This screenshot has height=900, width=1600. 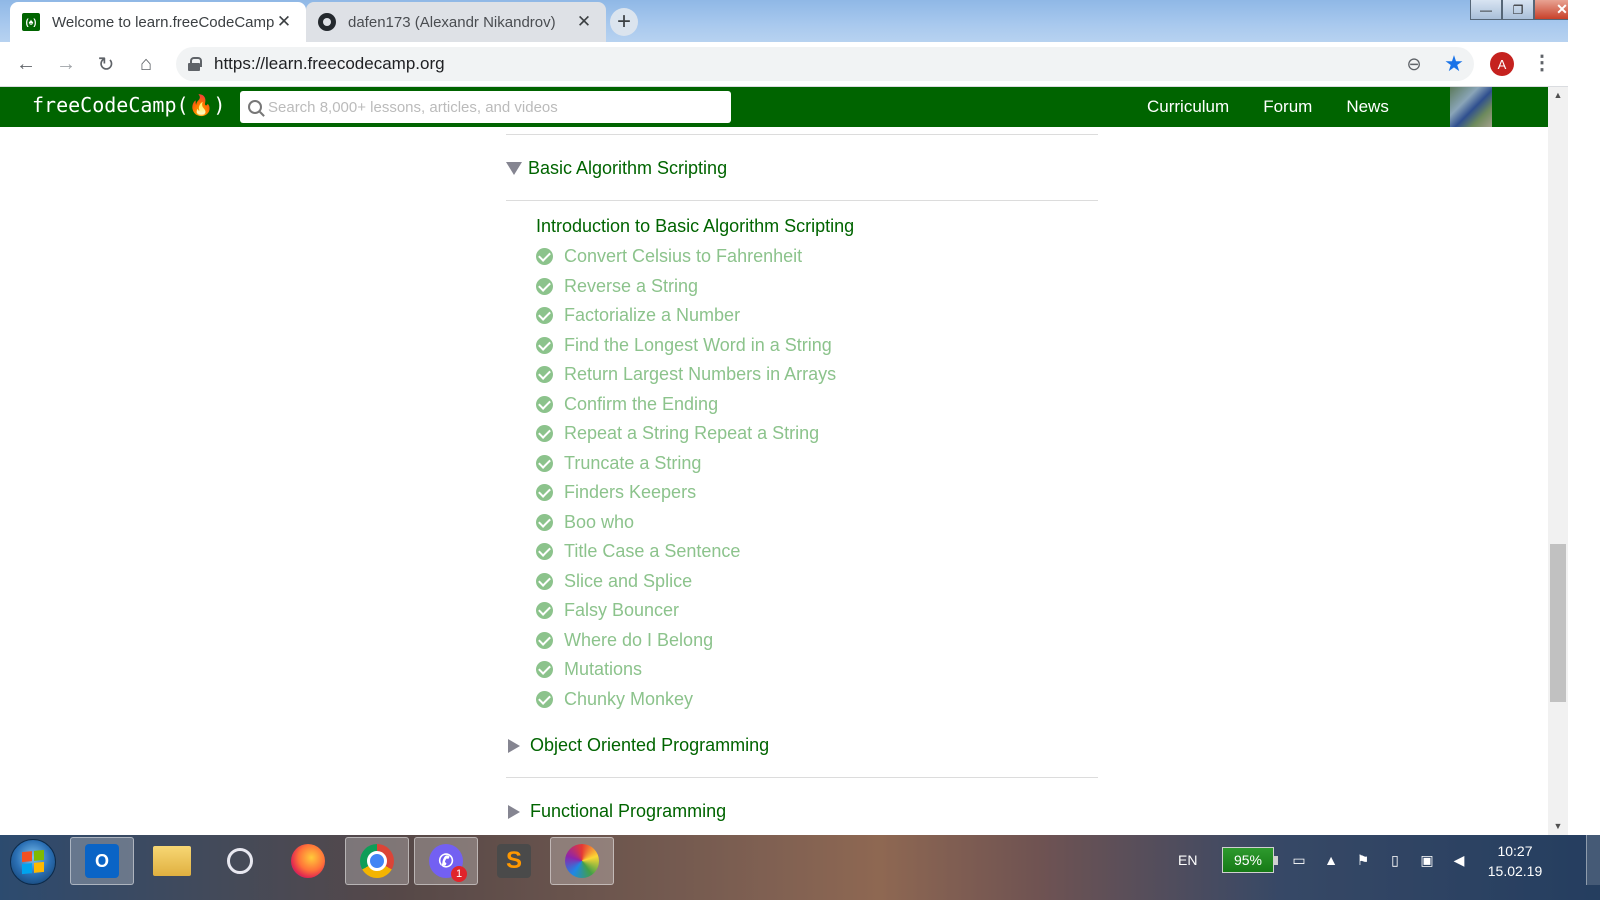 What do you see at coordinates (686, 523) in the screenshot?
I see `challenge-item: Boo who` at bounding box center [686, 523].